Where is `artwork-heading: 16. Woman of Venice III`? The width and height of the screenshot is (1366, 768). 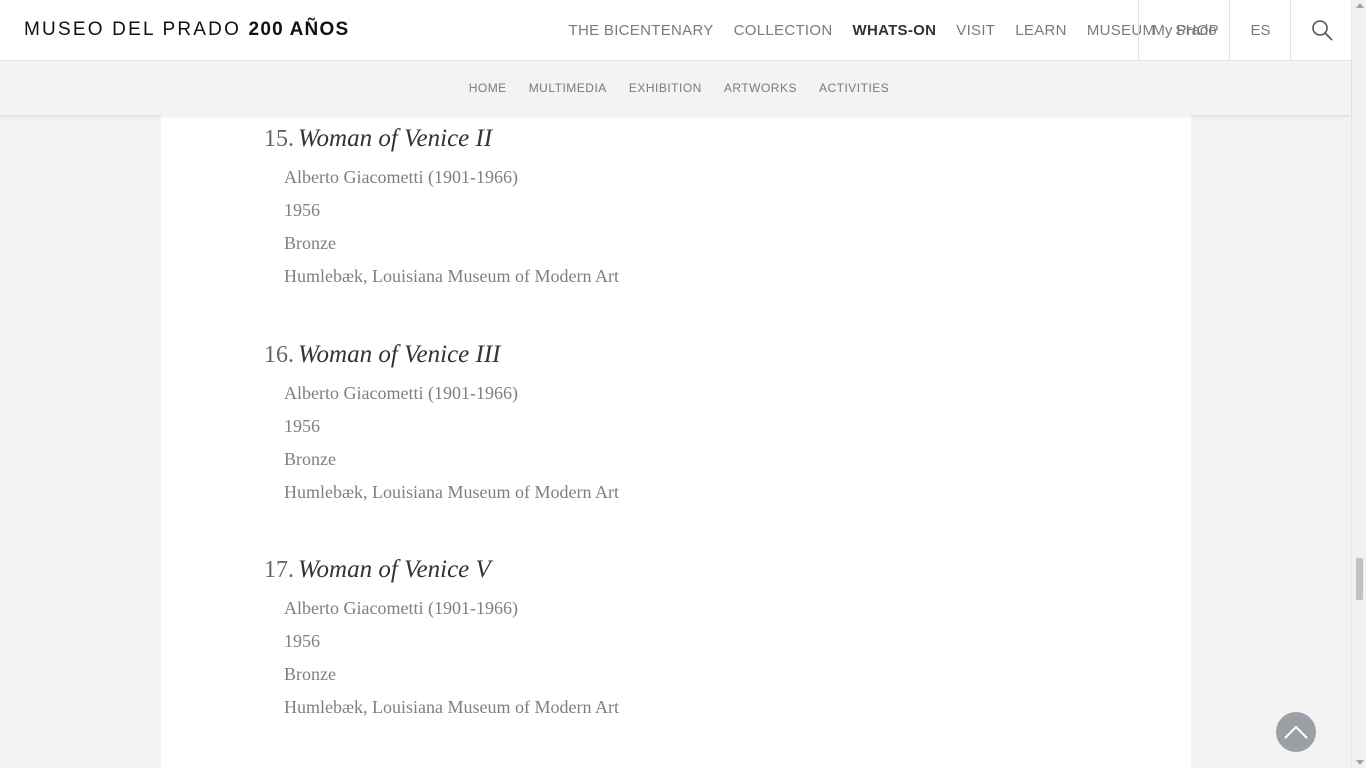 artwork-heading: 16. Woman of Venice III is located at coordinates (441, 359).